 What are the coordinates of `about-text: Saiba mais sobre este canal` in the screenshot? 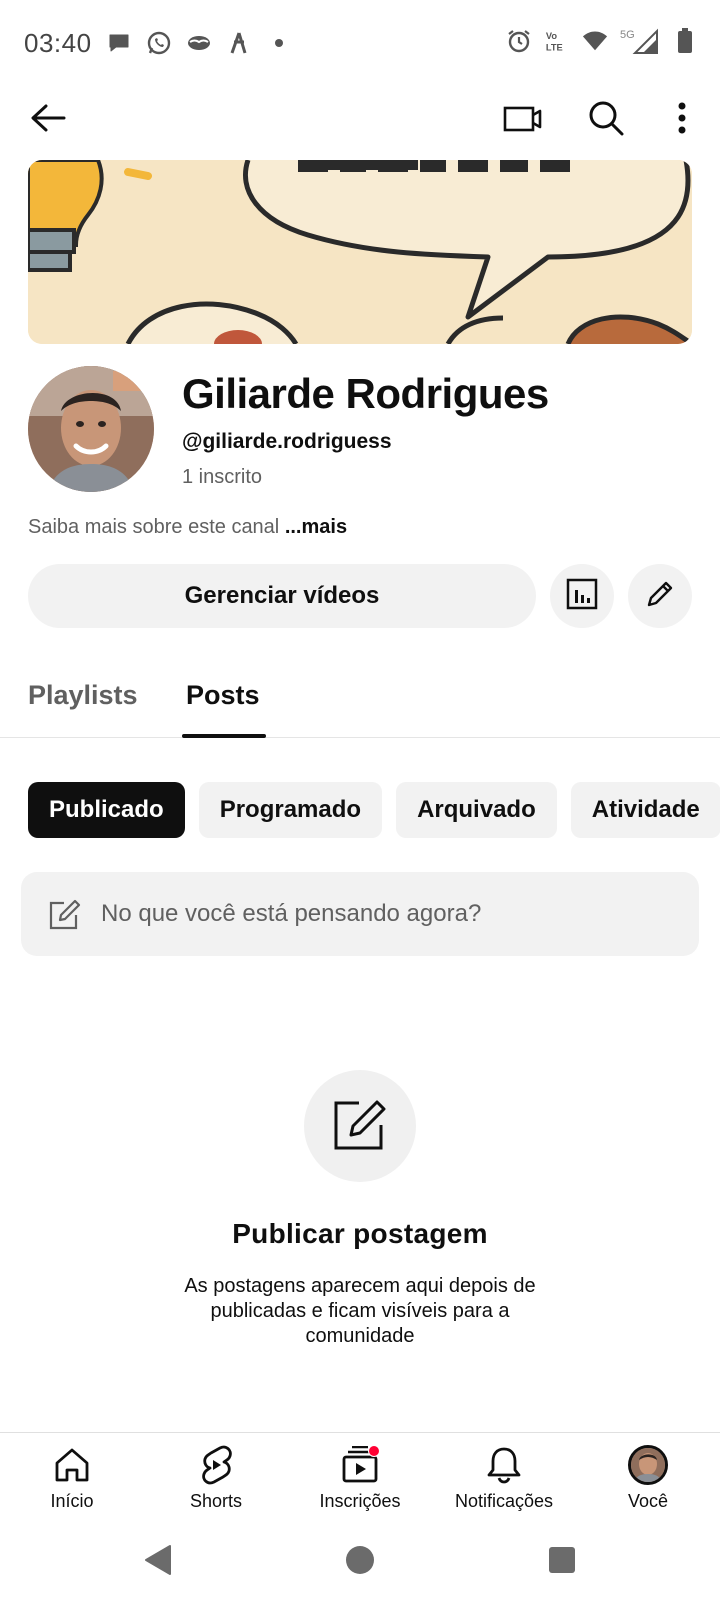 It's located at (156, 527).